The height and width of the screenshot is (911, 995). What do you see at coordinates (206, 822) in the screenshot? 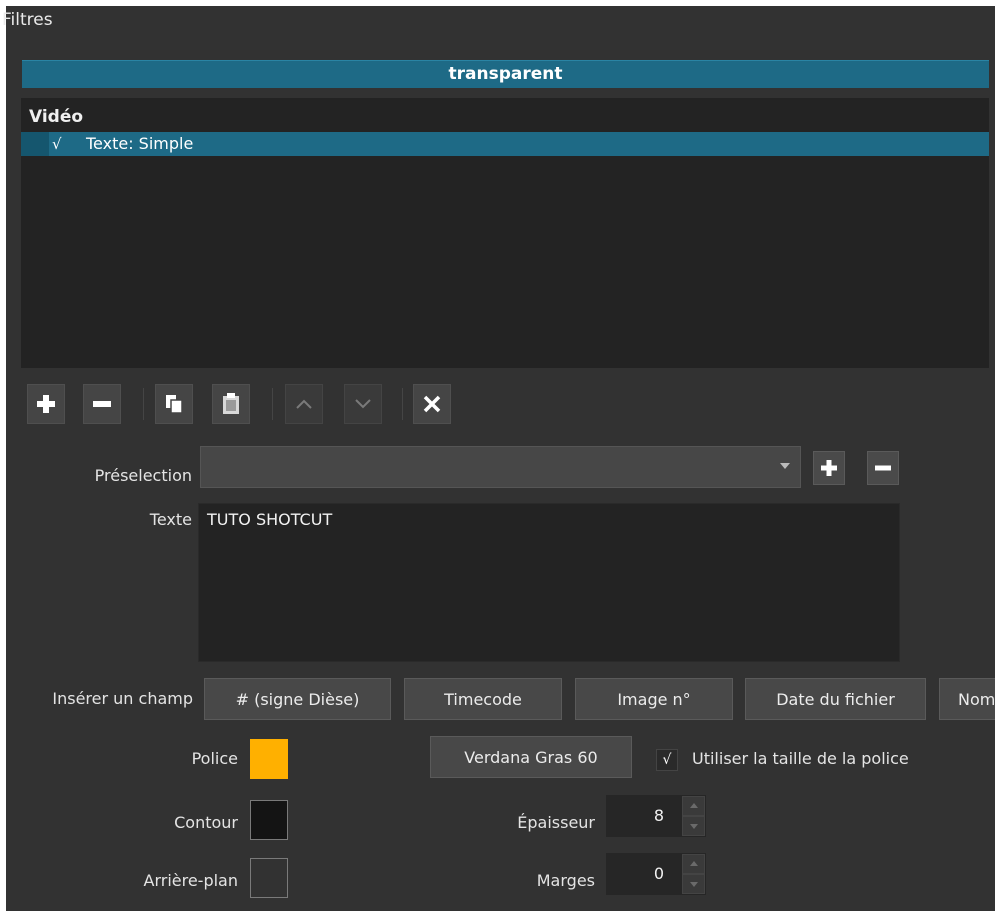
I see `outline-label: Contour` at bounding box center [206, 822].